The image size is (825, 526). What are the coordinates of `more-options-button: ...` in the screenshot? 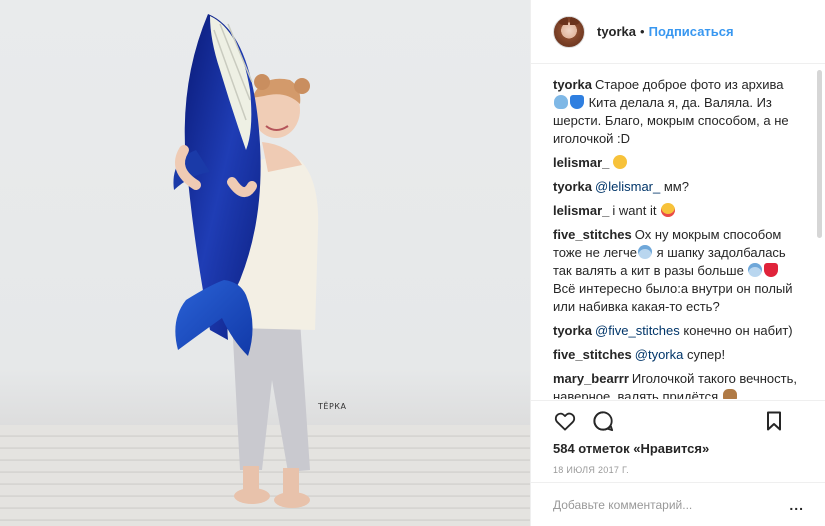 It's located at (796, 505).